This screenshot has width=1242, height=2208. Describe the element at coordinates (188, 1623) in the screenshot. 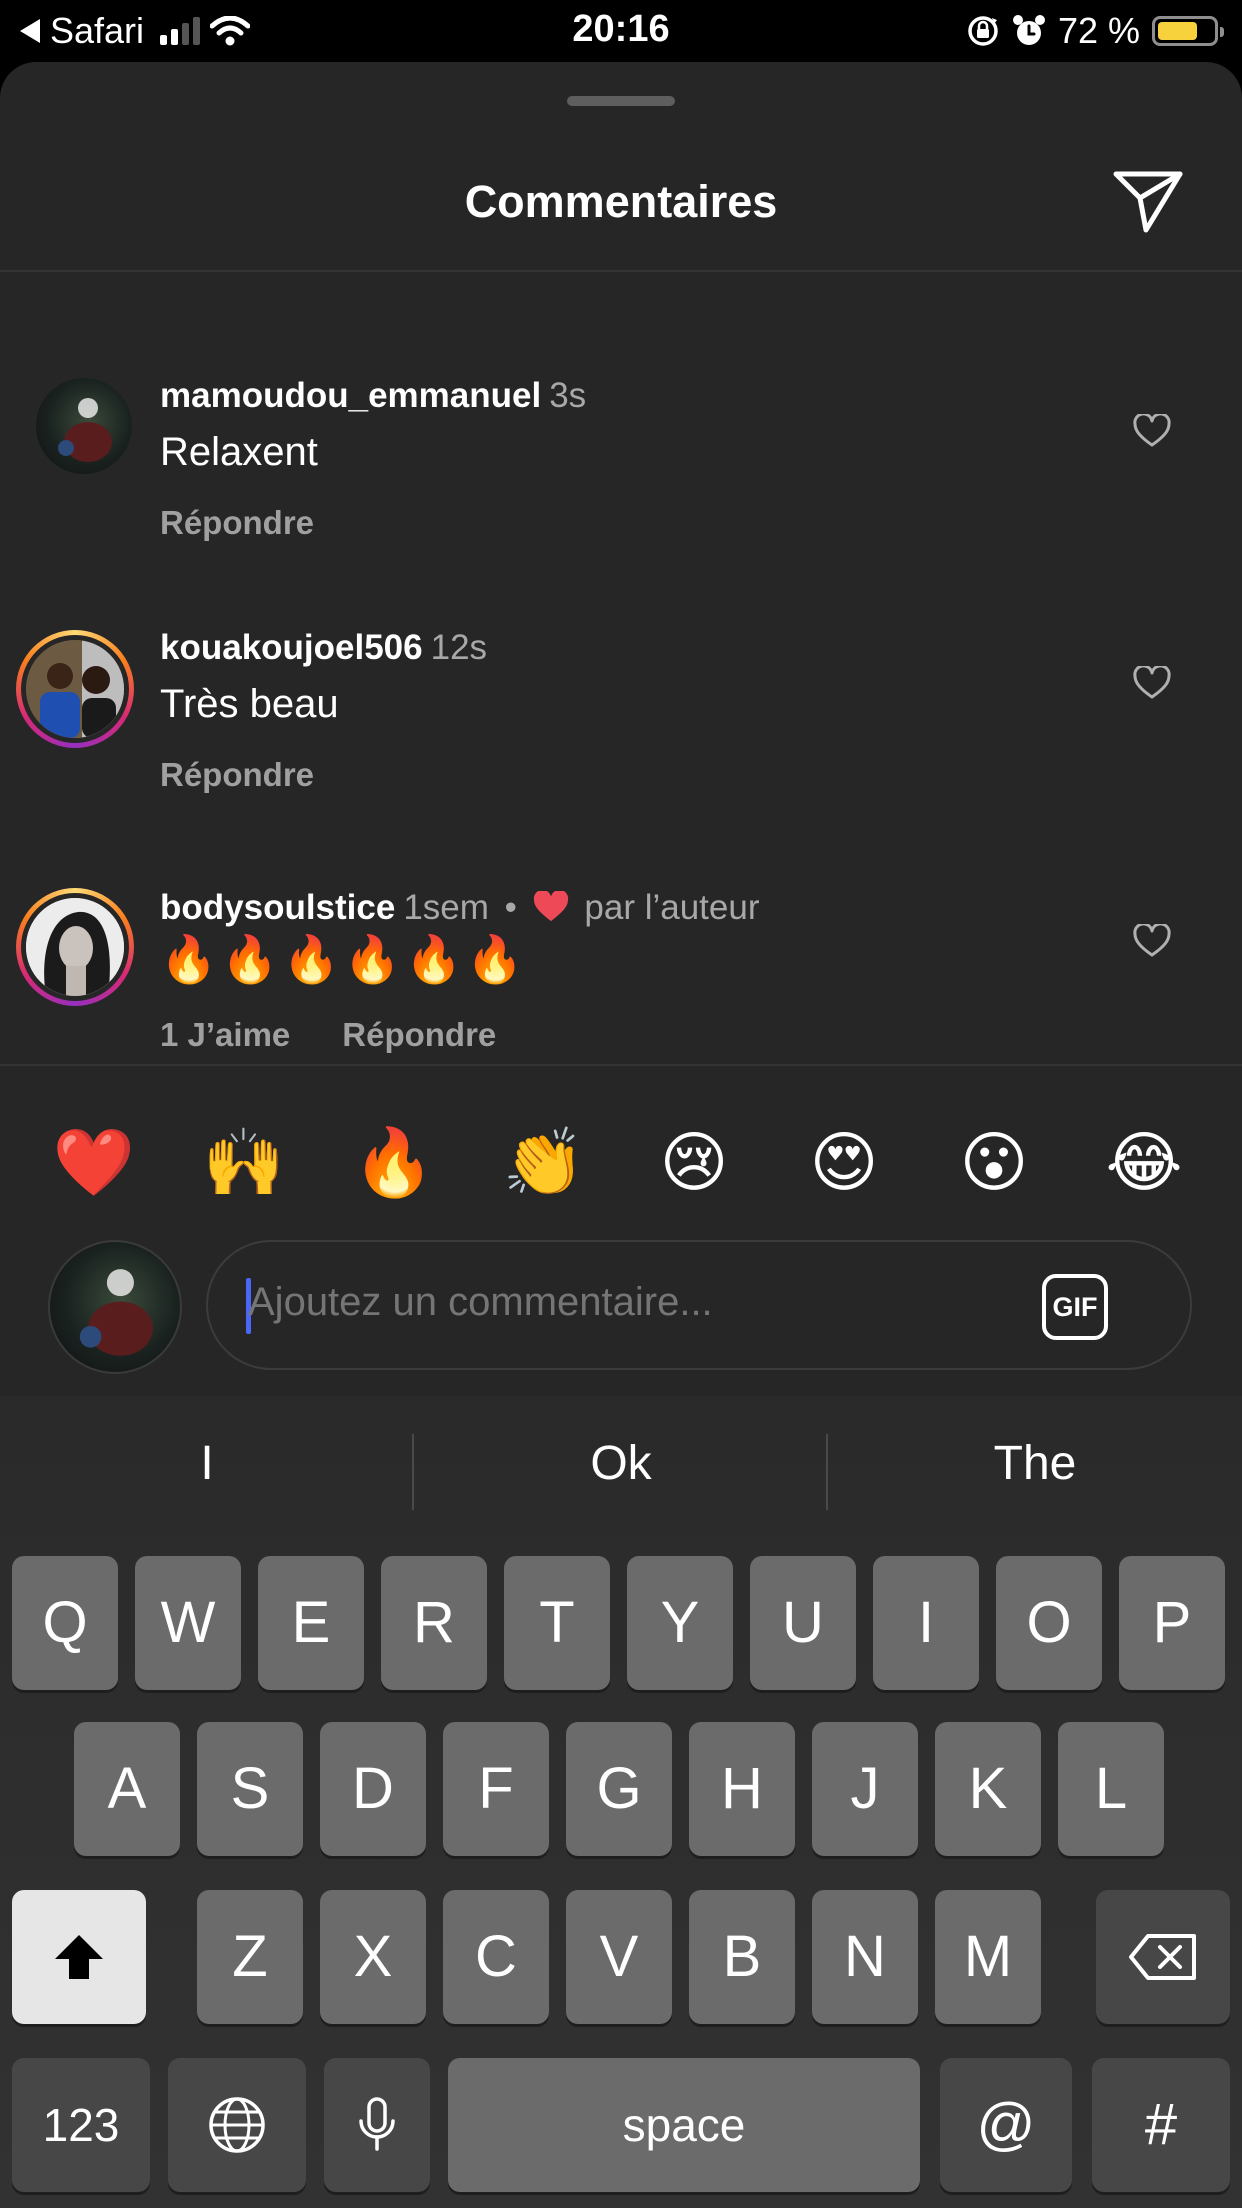

I see `key-w: W` at that location.